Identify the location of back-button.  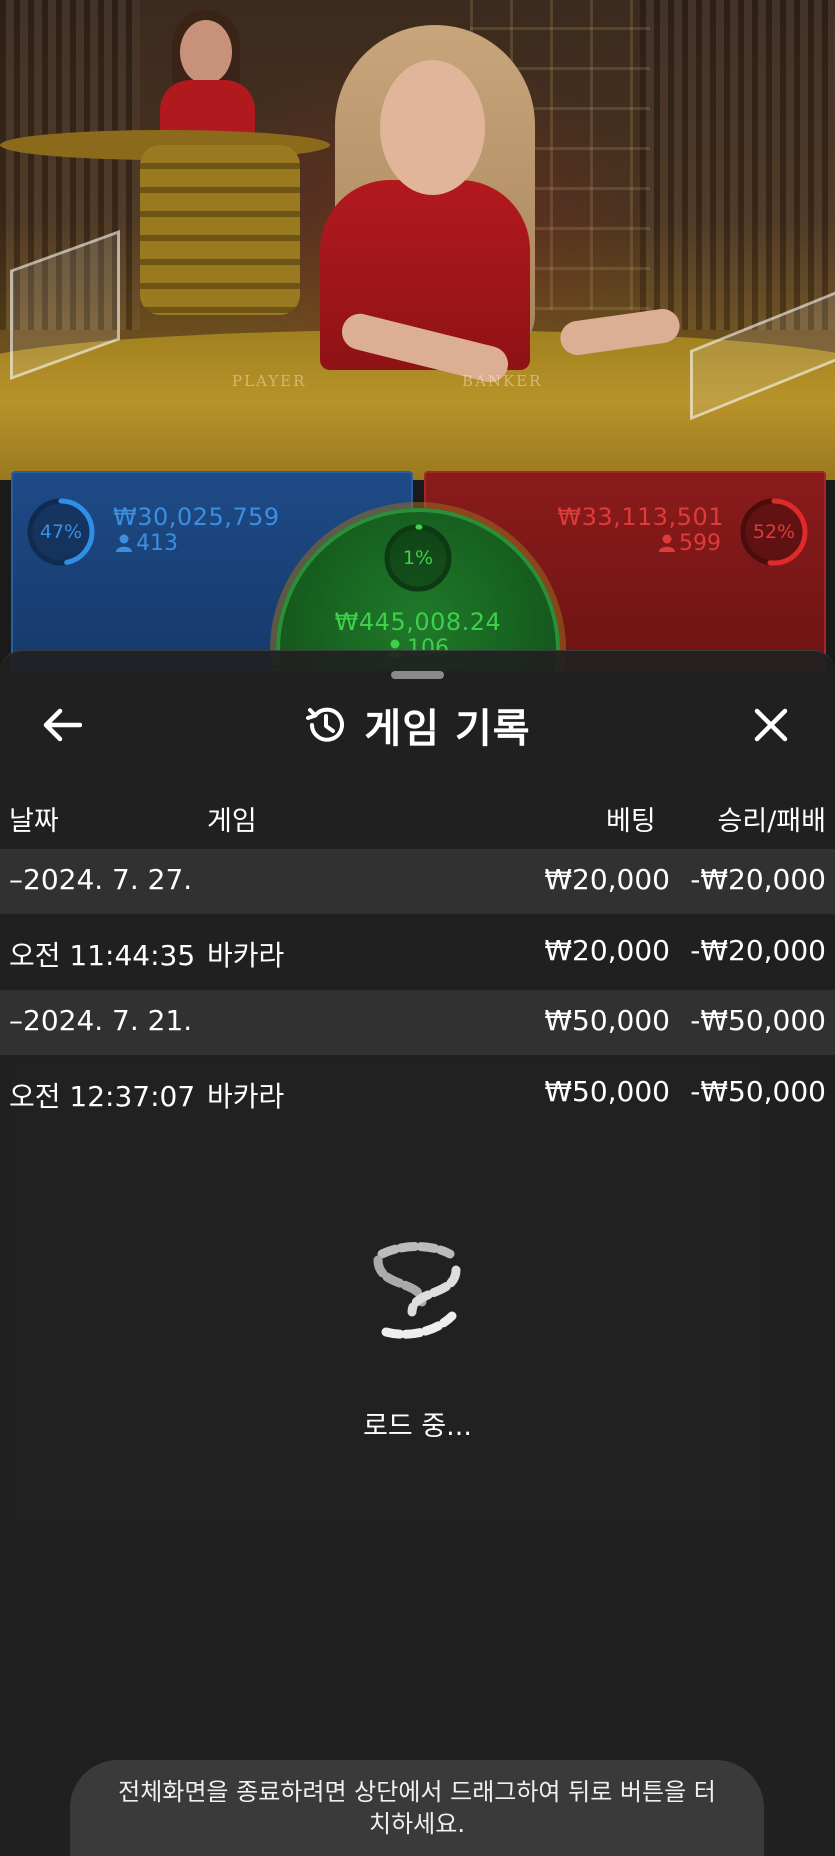
(62, 725).